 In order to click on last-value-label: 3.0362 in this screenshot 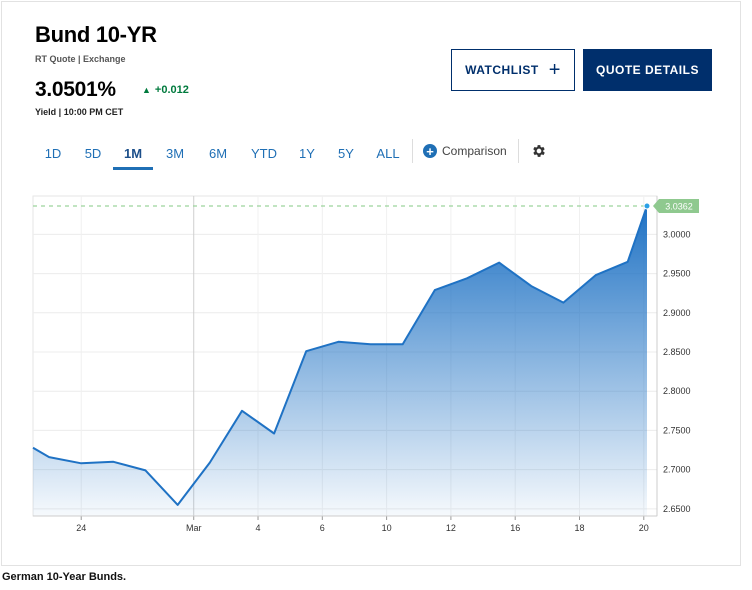, I will do `click(679, 207)`.